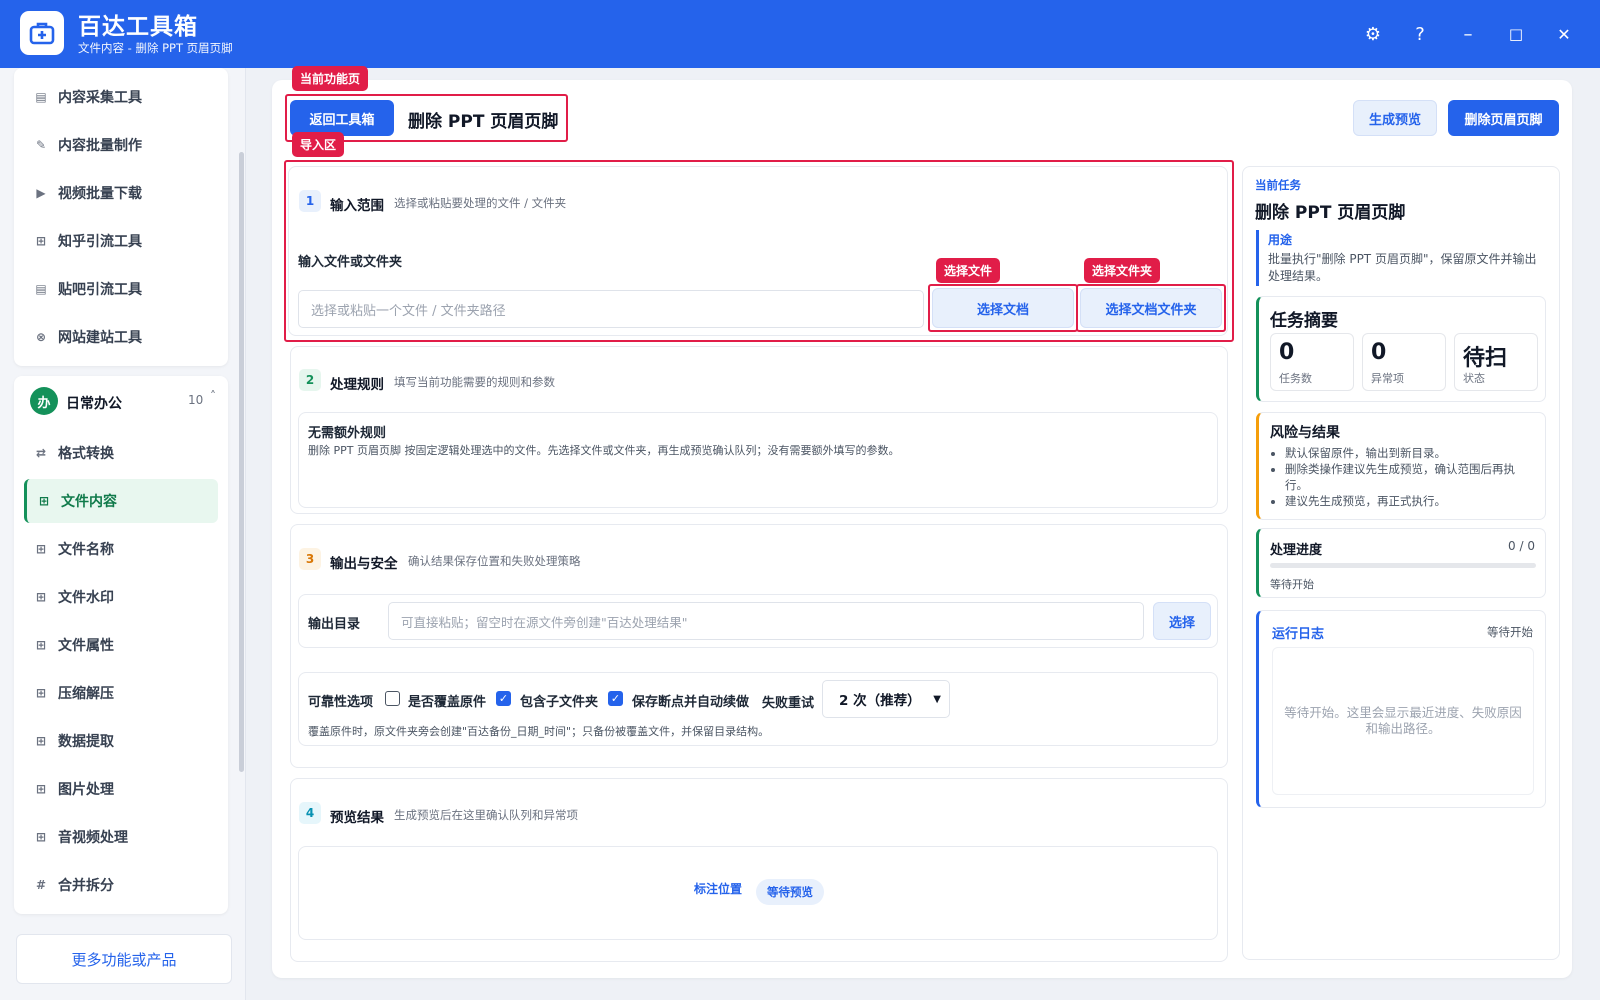 This screenshot has width=1600, height=1000. What do you see at coordinates (121, 837) in the screenshot?
I see `sidebar-item-office-8: ⊞ 音视频处理` at bounding box center [121, 837].